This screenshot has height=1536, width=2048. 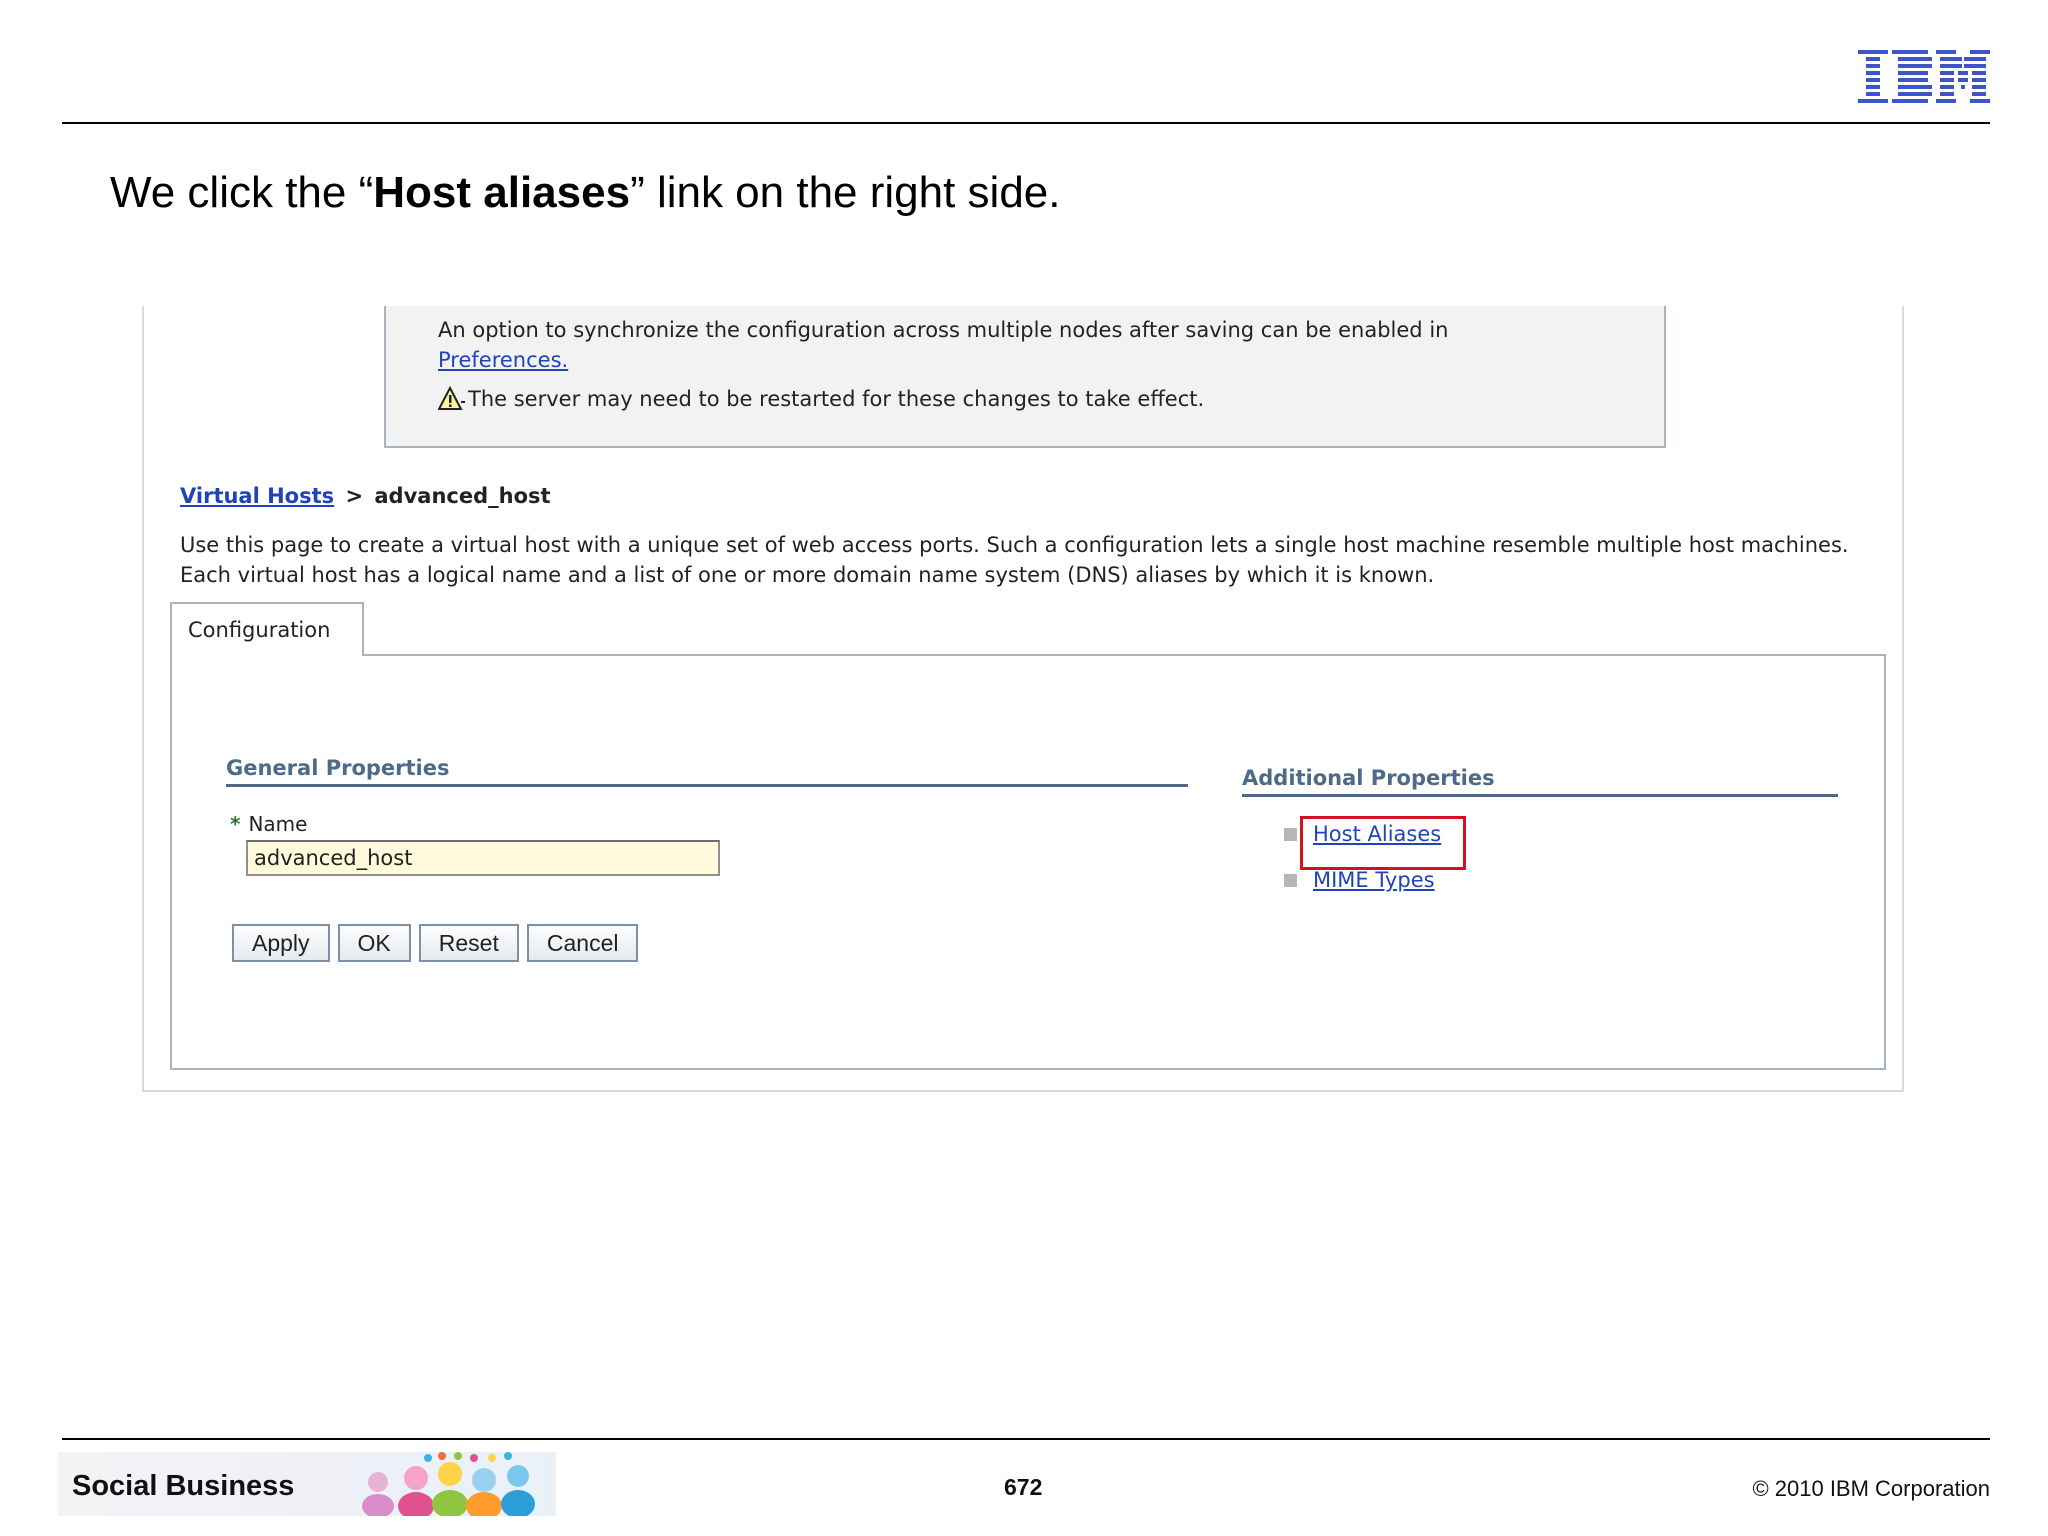 I want to click on name-input, so click(x=483, y=858).